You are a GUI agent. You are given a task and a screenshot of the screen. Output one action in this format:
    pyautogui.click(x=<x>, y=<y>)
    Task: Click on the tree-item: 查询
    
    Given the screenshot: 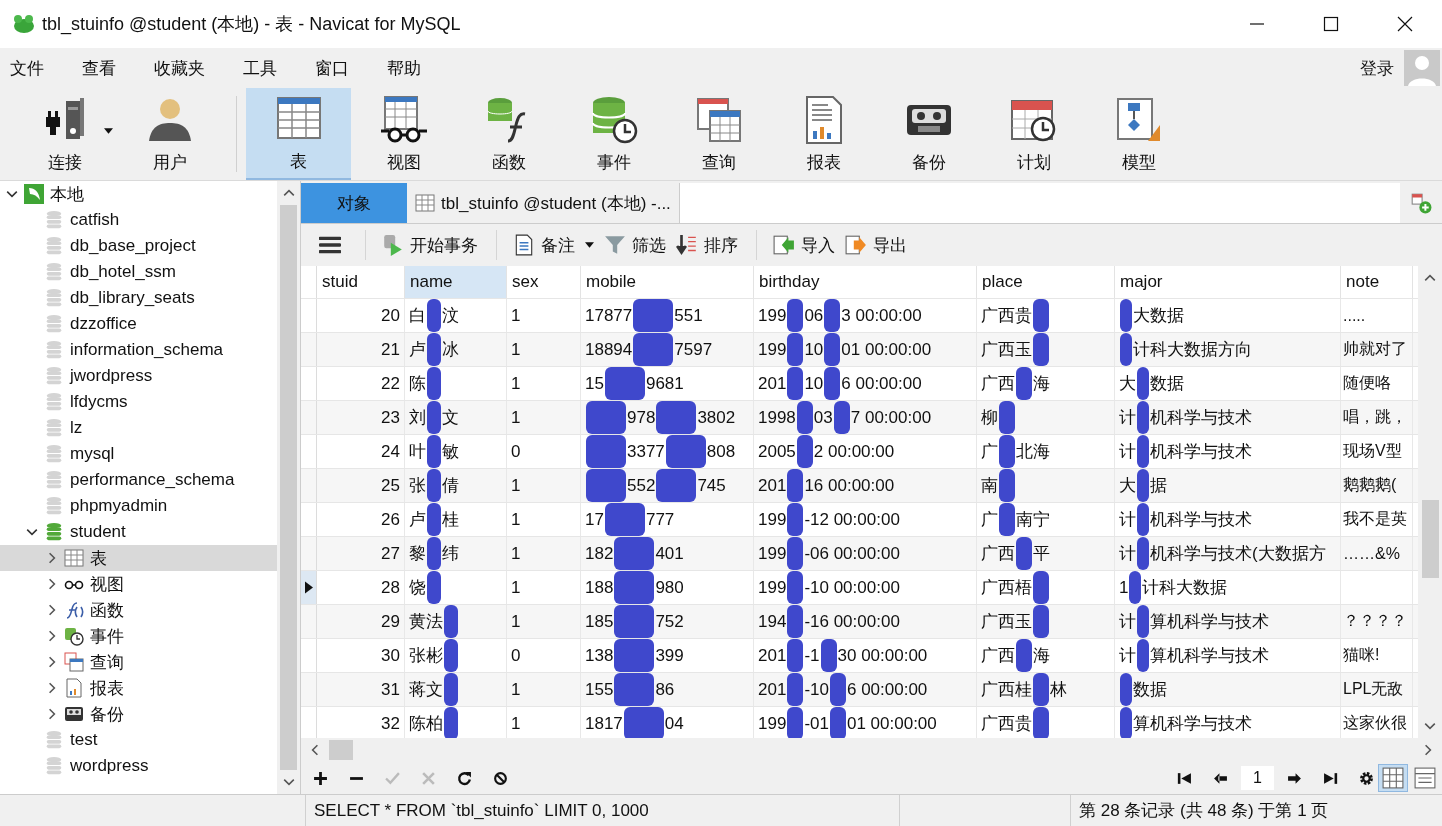 What is the action you would take?
    pyautogui.click(x=138, y=662)
    